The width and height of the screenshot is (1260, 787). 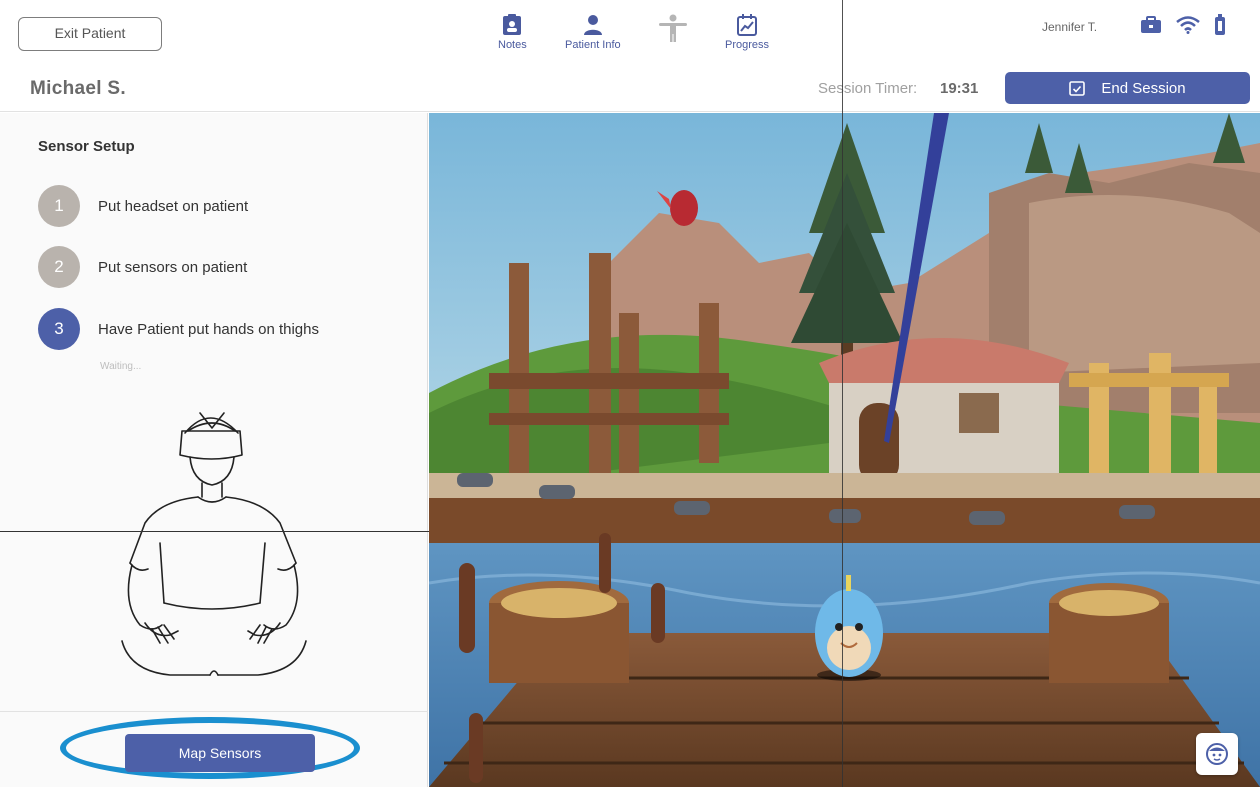 I want to click on guide-line-vertical, so click(x=842, y=393).